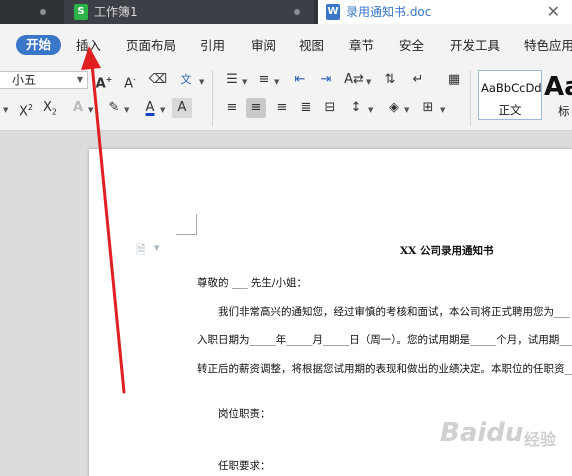 The image size is (572, 476). I want to click on character-shading-icon: A, so click(182, 108).